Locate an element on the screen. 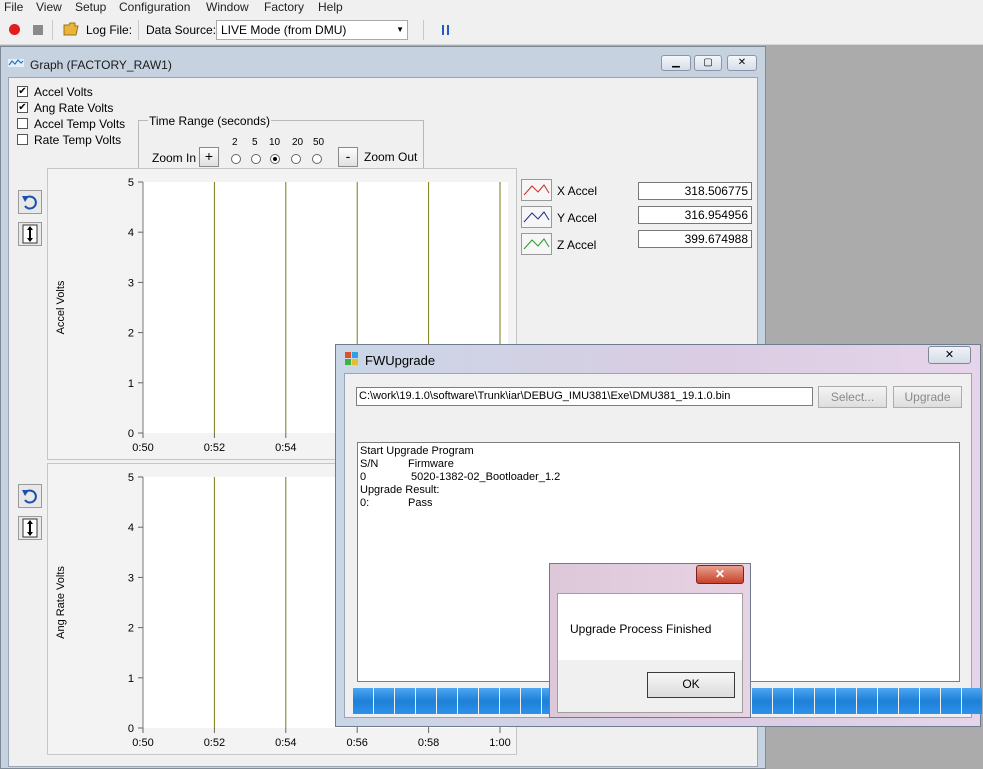 This screenshot has width=983, height=769. menu-help: Help is located at coordinates (330, 7).